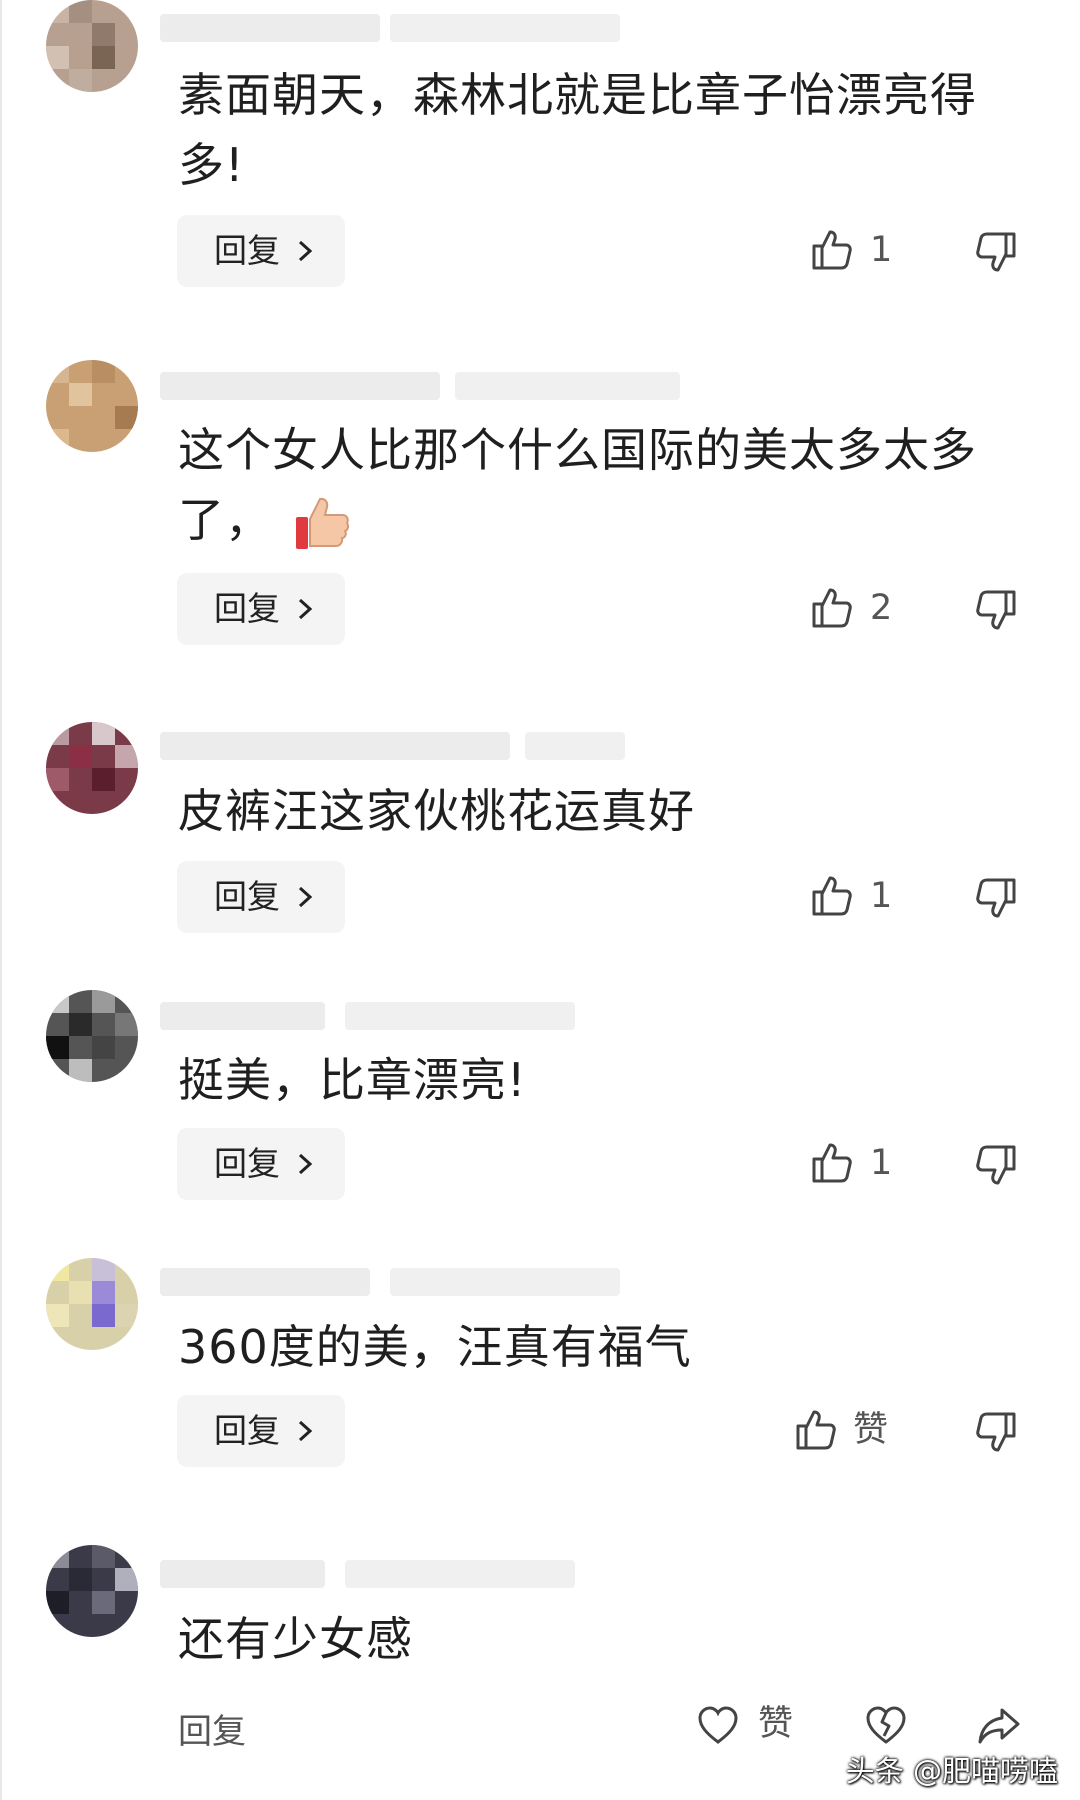 The width and height of the screenshot is (1080, 1800). I want to click on comment-text: 素面朝天，森林北就是比章子怡漂亮得多!, so click(577, 130).